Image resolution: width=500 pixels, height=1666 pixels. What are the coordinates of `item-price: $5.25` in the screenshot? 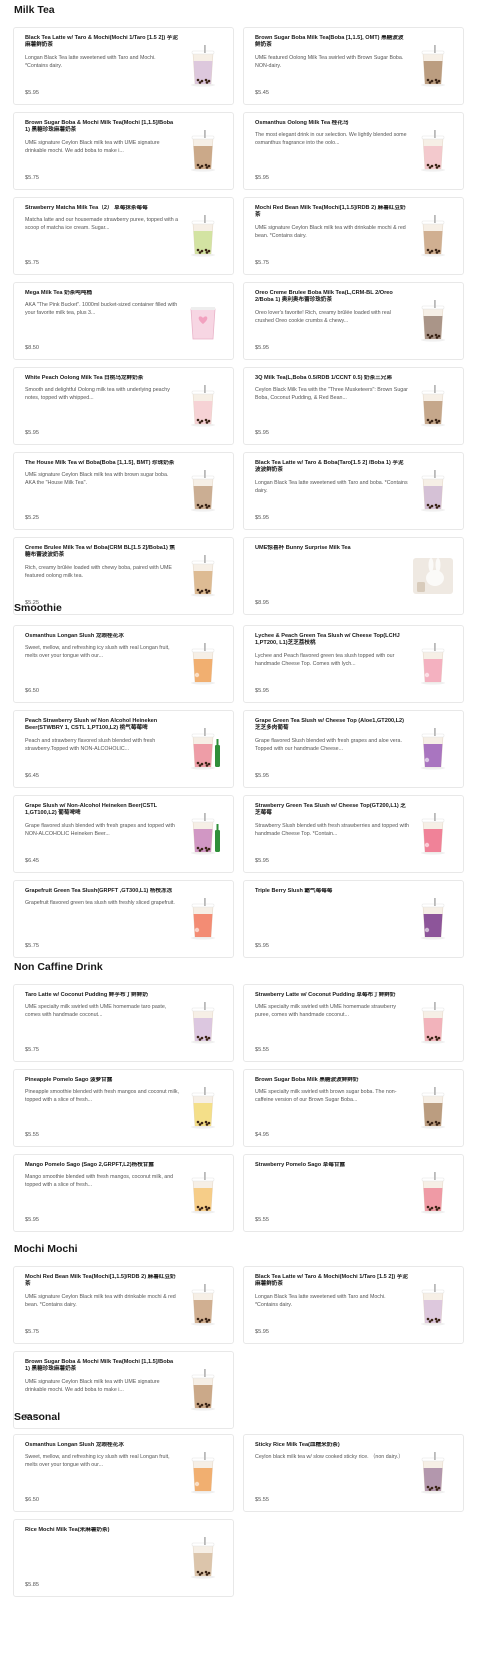 It's located at (32, 518).